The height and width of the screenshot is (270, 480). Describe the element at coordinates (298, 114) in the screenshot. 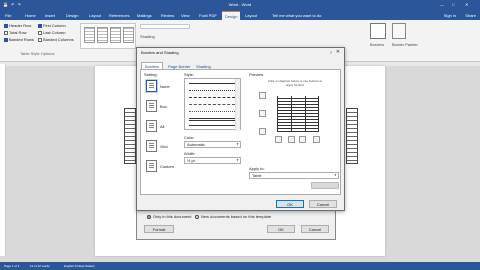

I see `preview-table-diagram` at that location.